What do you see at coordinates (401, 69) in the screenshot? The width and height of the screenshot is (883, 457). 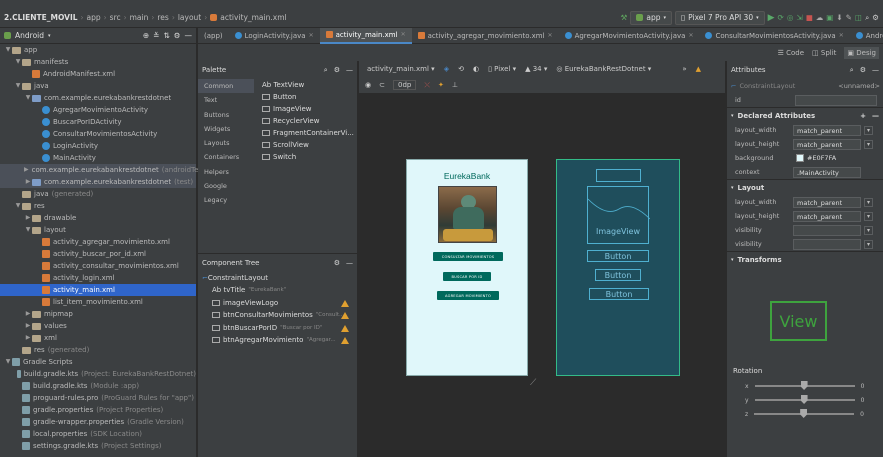 I see `file-select: activity_main.xml ▾` at bounding box center [401, 69].